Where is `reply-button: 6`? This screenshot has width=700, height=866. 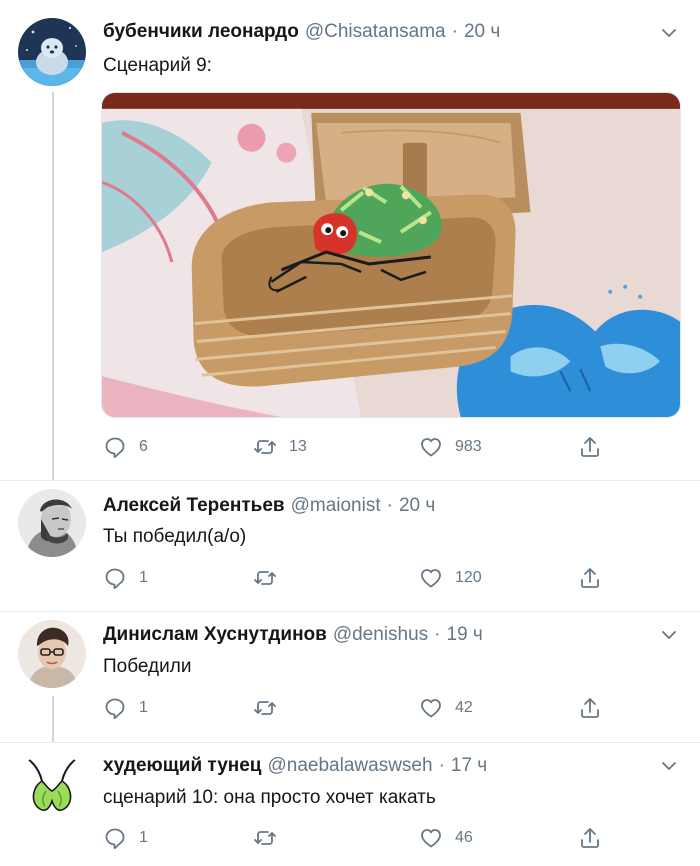 reply-button: 6 is located at coordinates (125, 447).